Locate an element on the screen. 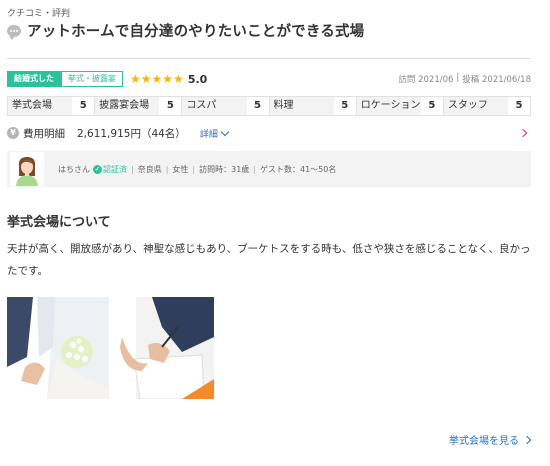  score-cell: 披露宴会場 5 is located at coordinates (139, 106).